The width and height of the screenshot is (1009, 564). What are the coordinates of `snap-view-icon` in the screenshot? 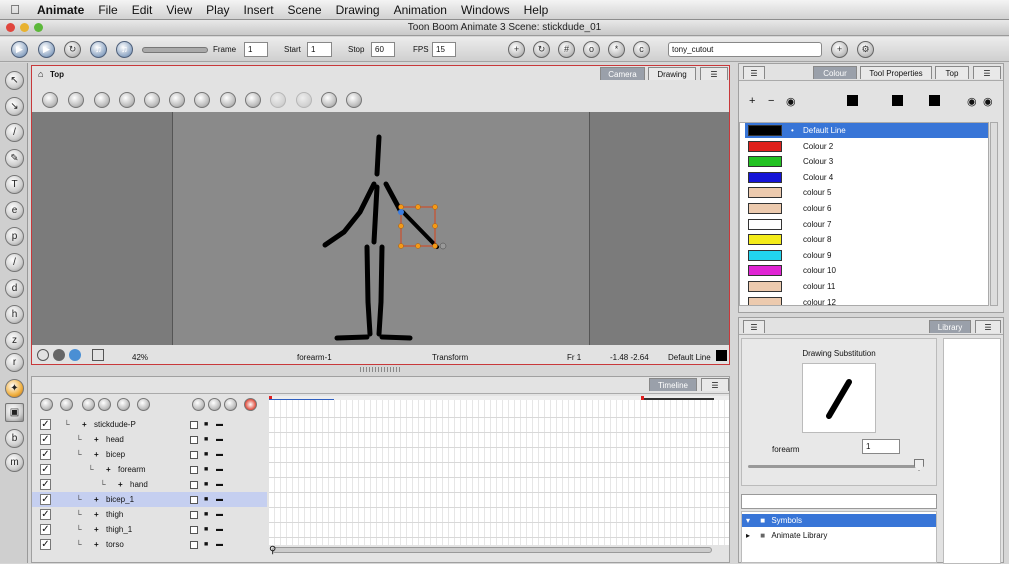 It's located at (202, 100).